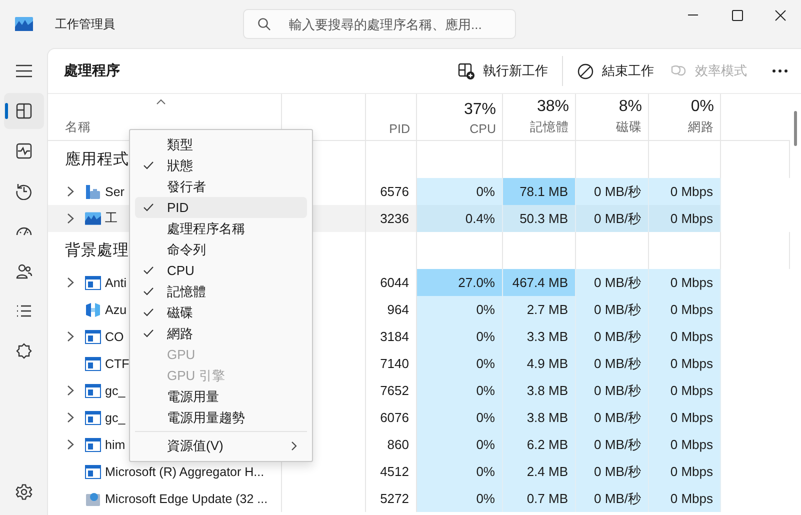 Image resolution: width=801 pixels, height=515 pixels. Describe the element at coordinates (737, 15) in the screenshot. I see `maximize-icon` at that location.